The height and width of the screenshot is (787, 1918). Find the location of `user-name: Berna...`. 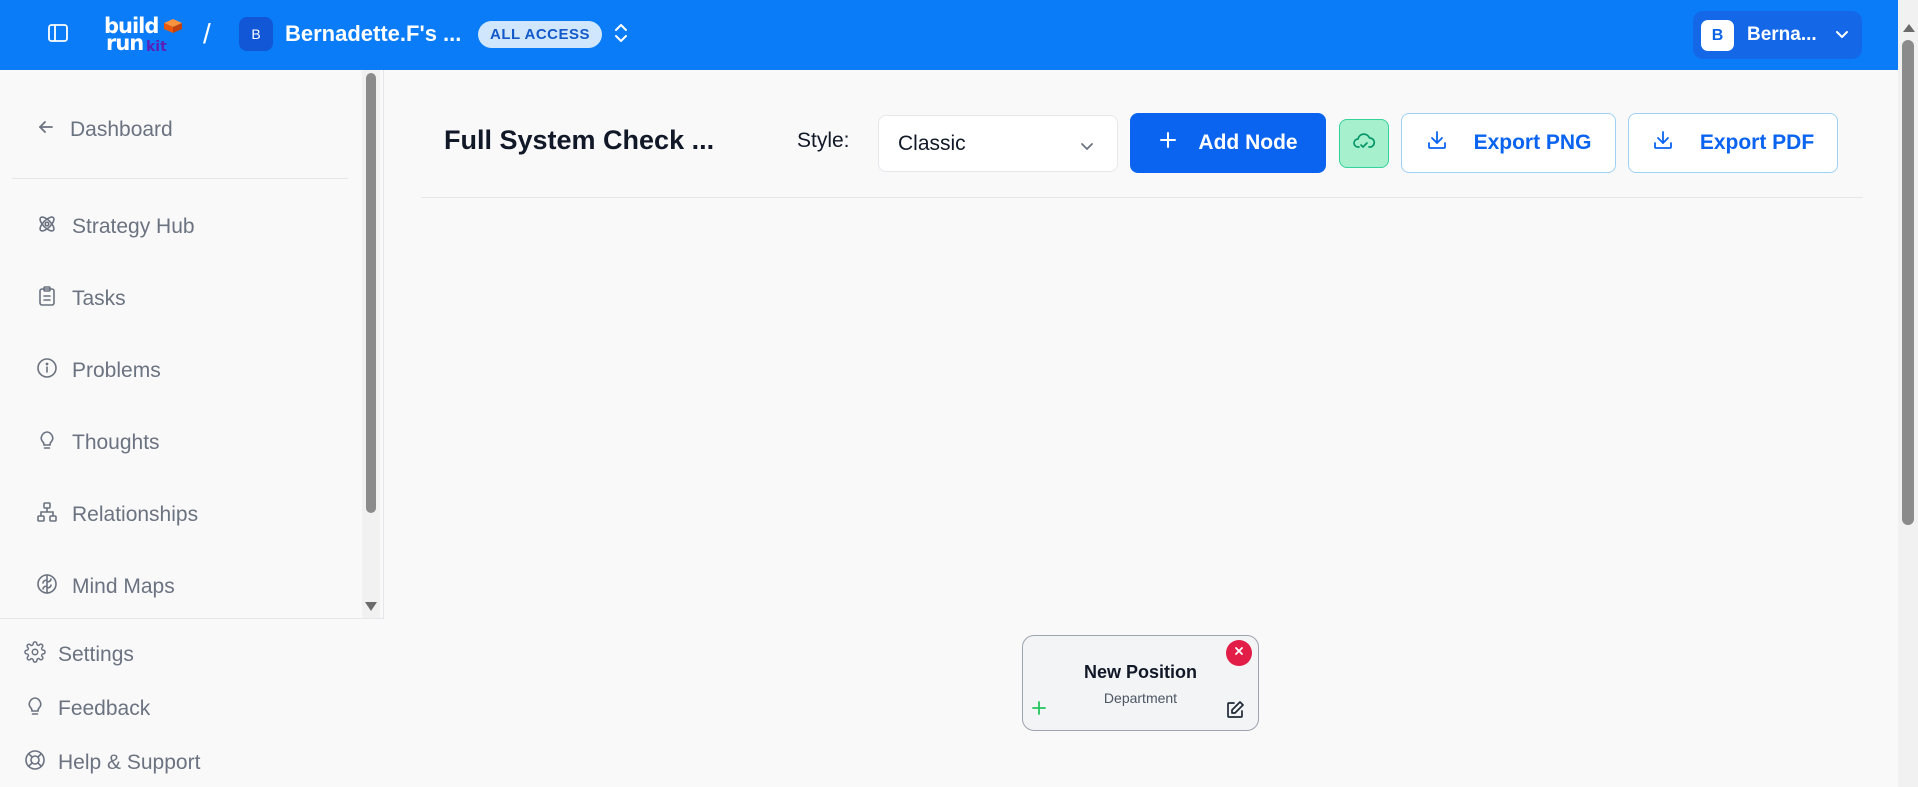

user-name: Berna... is located at coordinates (1782, 34).